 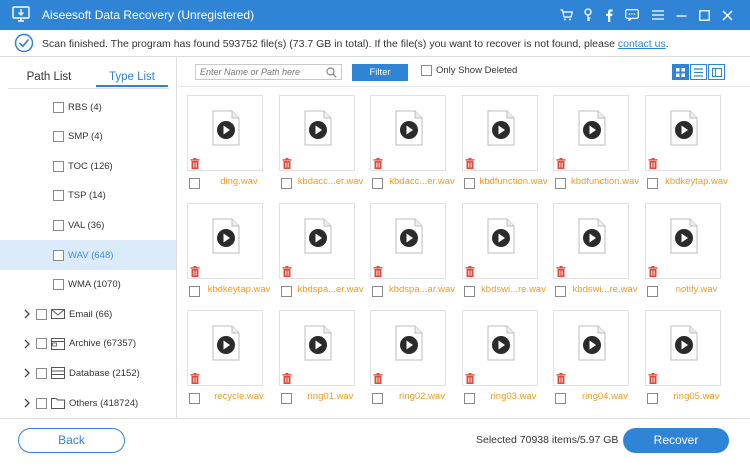 I want to click on close-button, so click(x=727, y=15).